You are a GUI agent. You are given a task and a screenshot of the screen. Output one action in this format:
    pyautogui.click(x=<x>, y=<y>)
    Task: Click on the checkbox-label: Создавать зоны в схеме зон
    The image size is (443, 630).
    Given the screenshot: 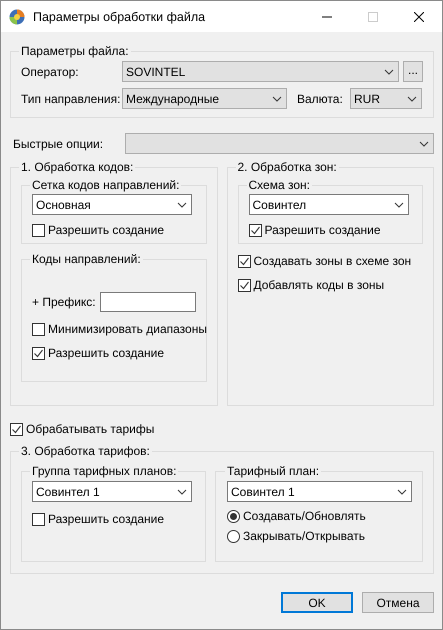 What is the action you would take?
    pyautogui.click(x=333, y=261)
    